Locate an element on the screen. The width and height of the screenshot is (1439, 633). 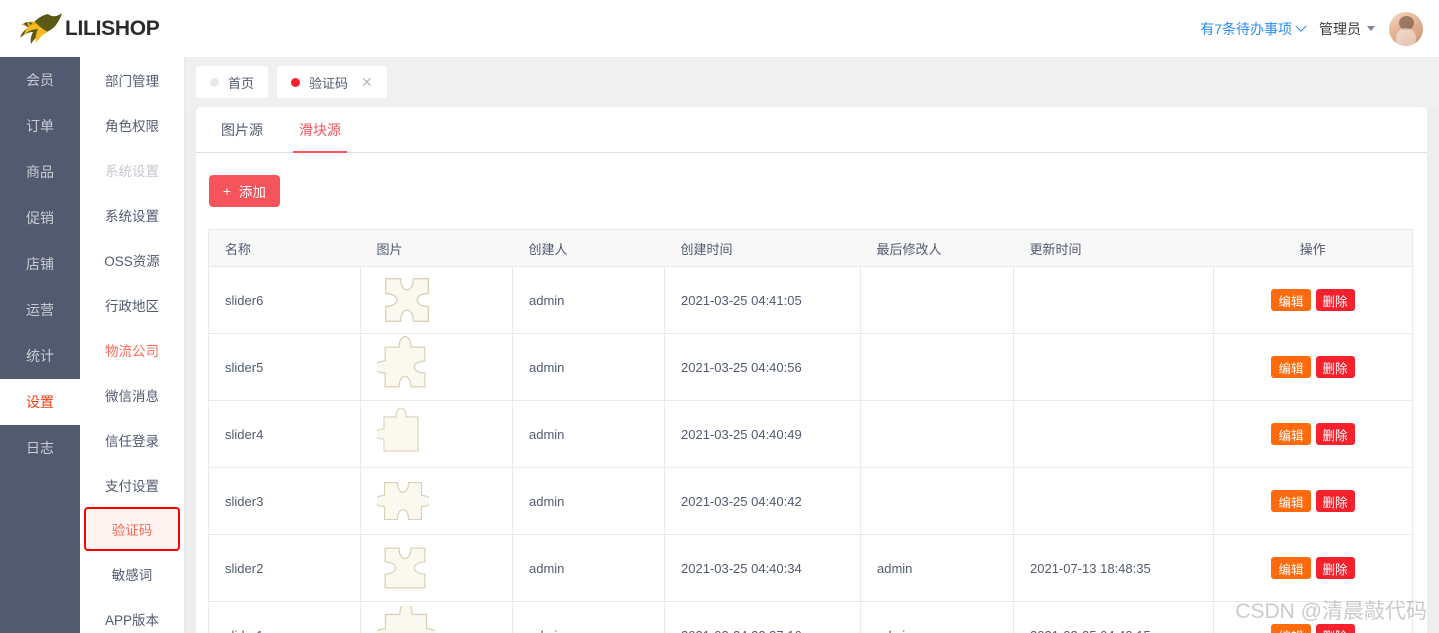
cell-created-at: 2021-03-25 04:41:05 is located at coordinates (762, 300).